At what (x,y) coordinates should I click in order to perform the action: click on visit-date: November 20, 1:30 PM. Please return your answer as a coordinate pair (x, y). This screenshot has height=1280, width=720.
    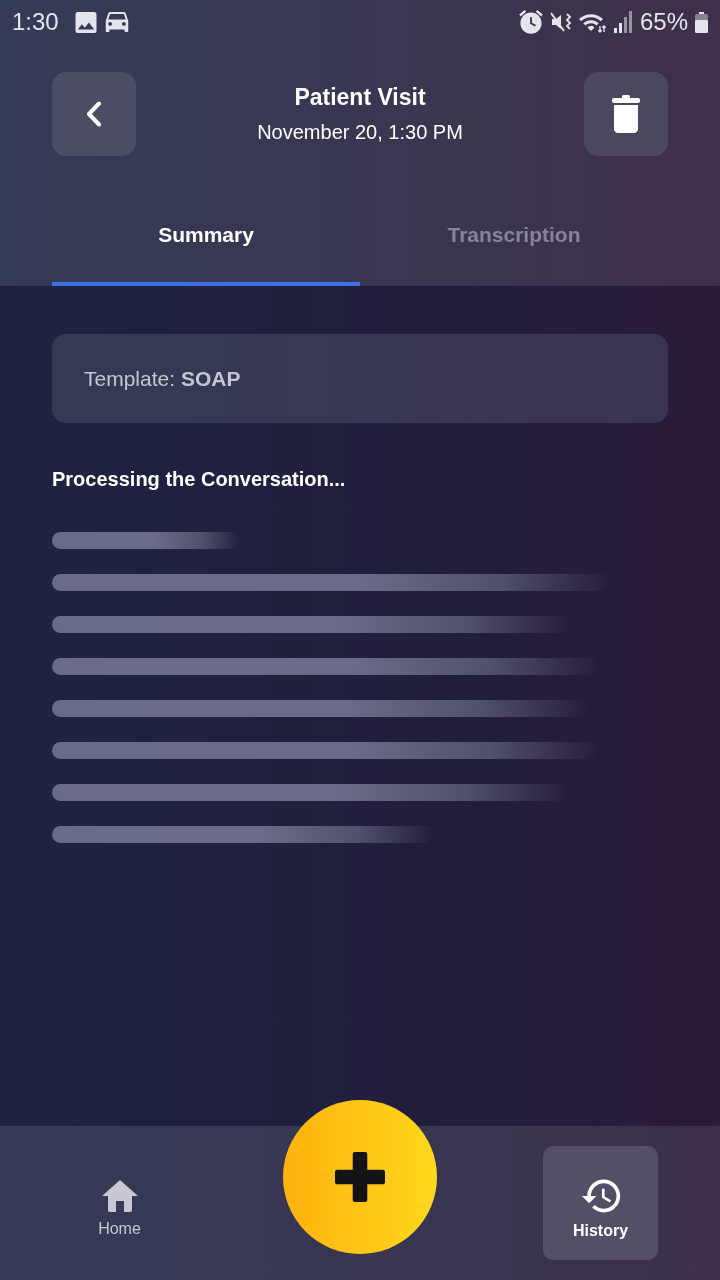
    Looking at the image, I should click on (360, 132).